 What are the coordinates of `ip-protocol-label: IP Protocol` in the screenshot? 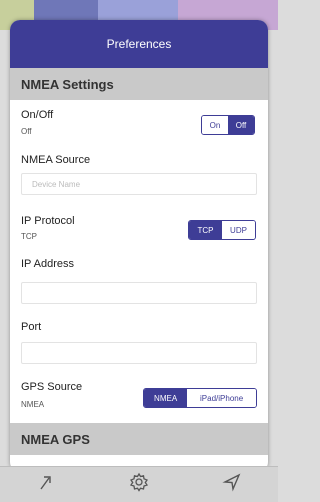 It's located at (48, 221).